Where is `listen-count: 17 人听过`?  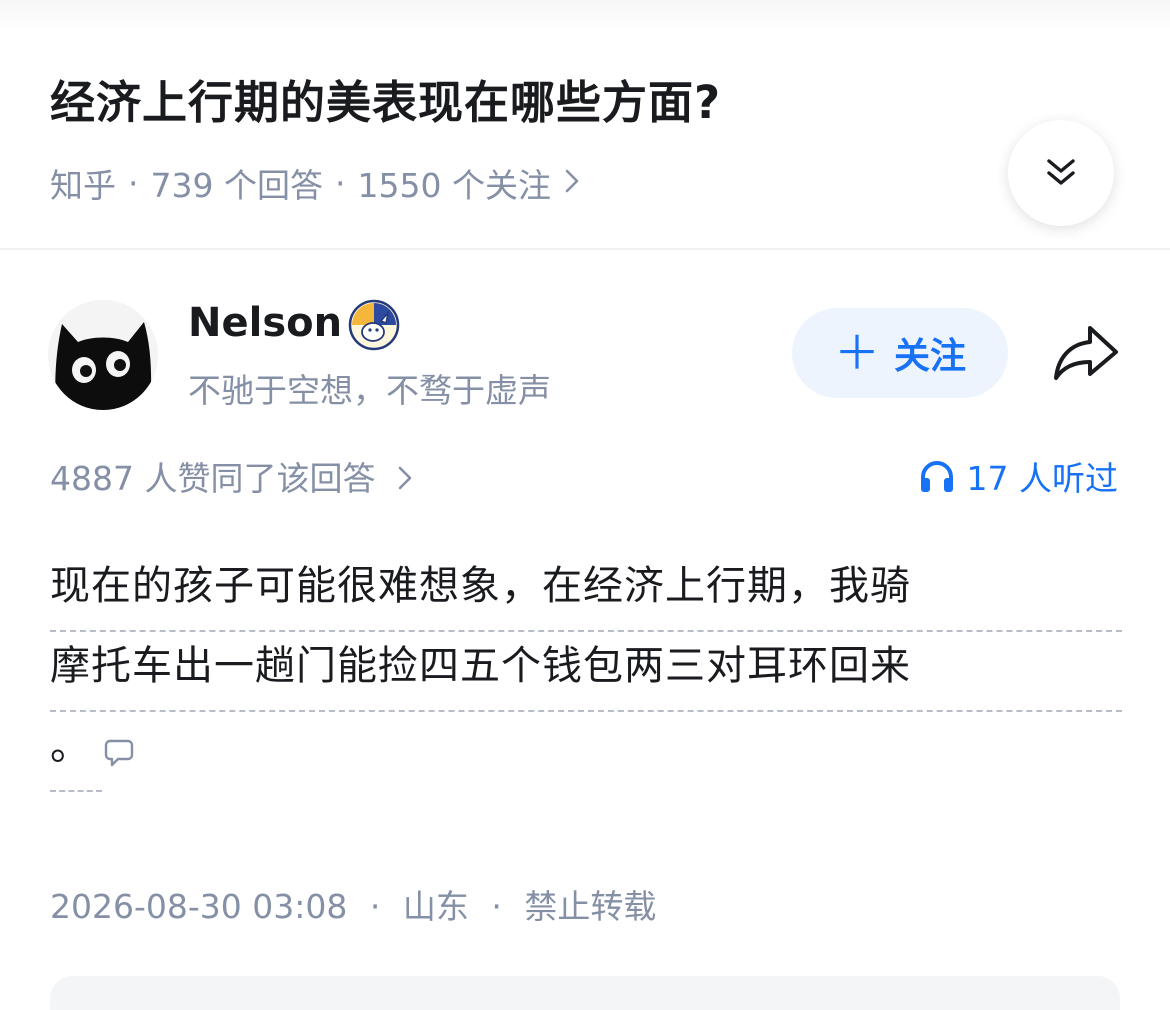
listen-count: 17 人听过 is located at coordinates (1018, 476).